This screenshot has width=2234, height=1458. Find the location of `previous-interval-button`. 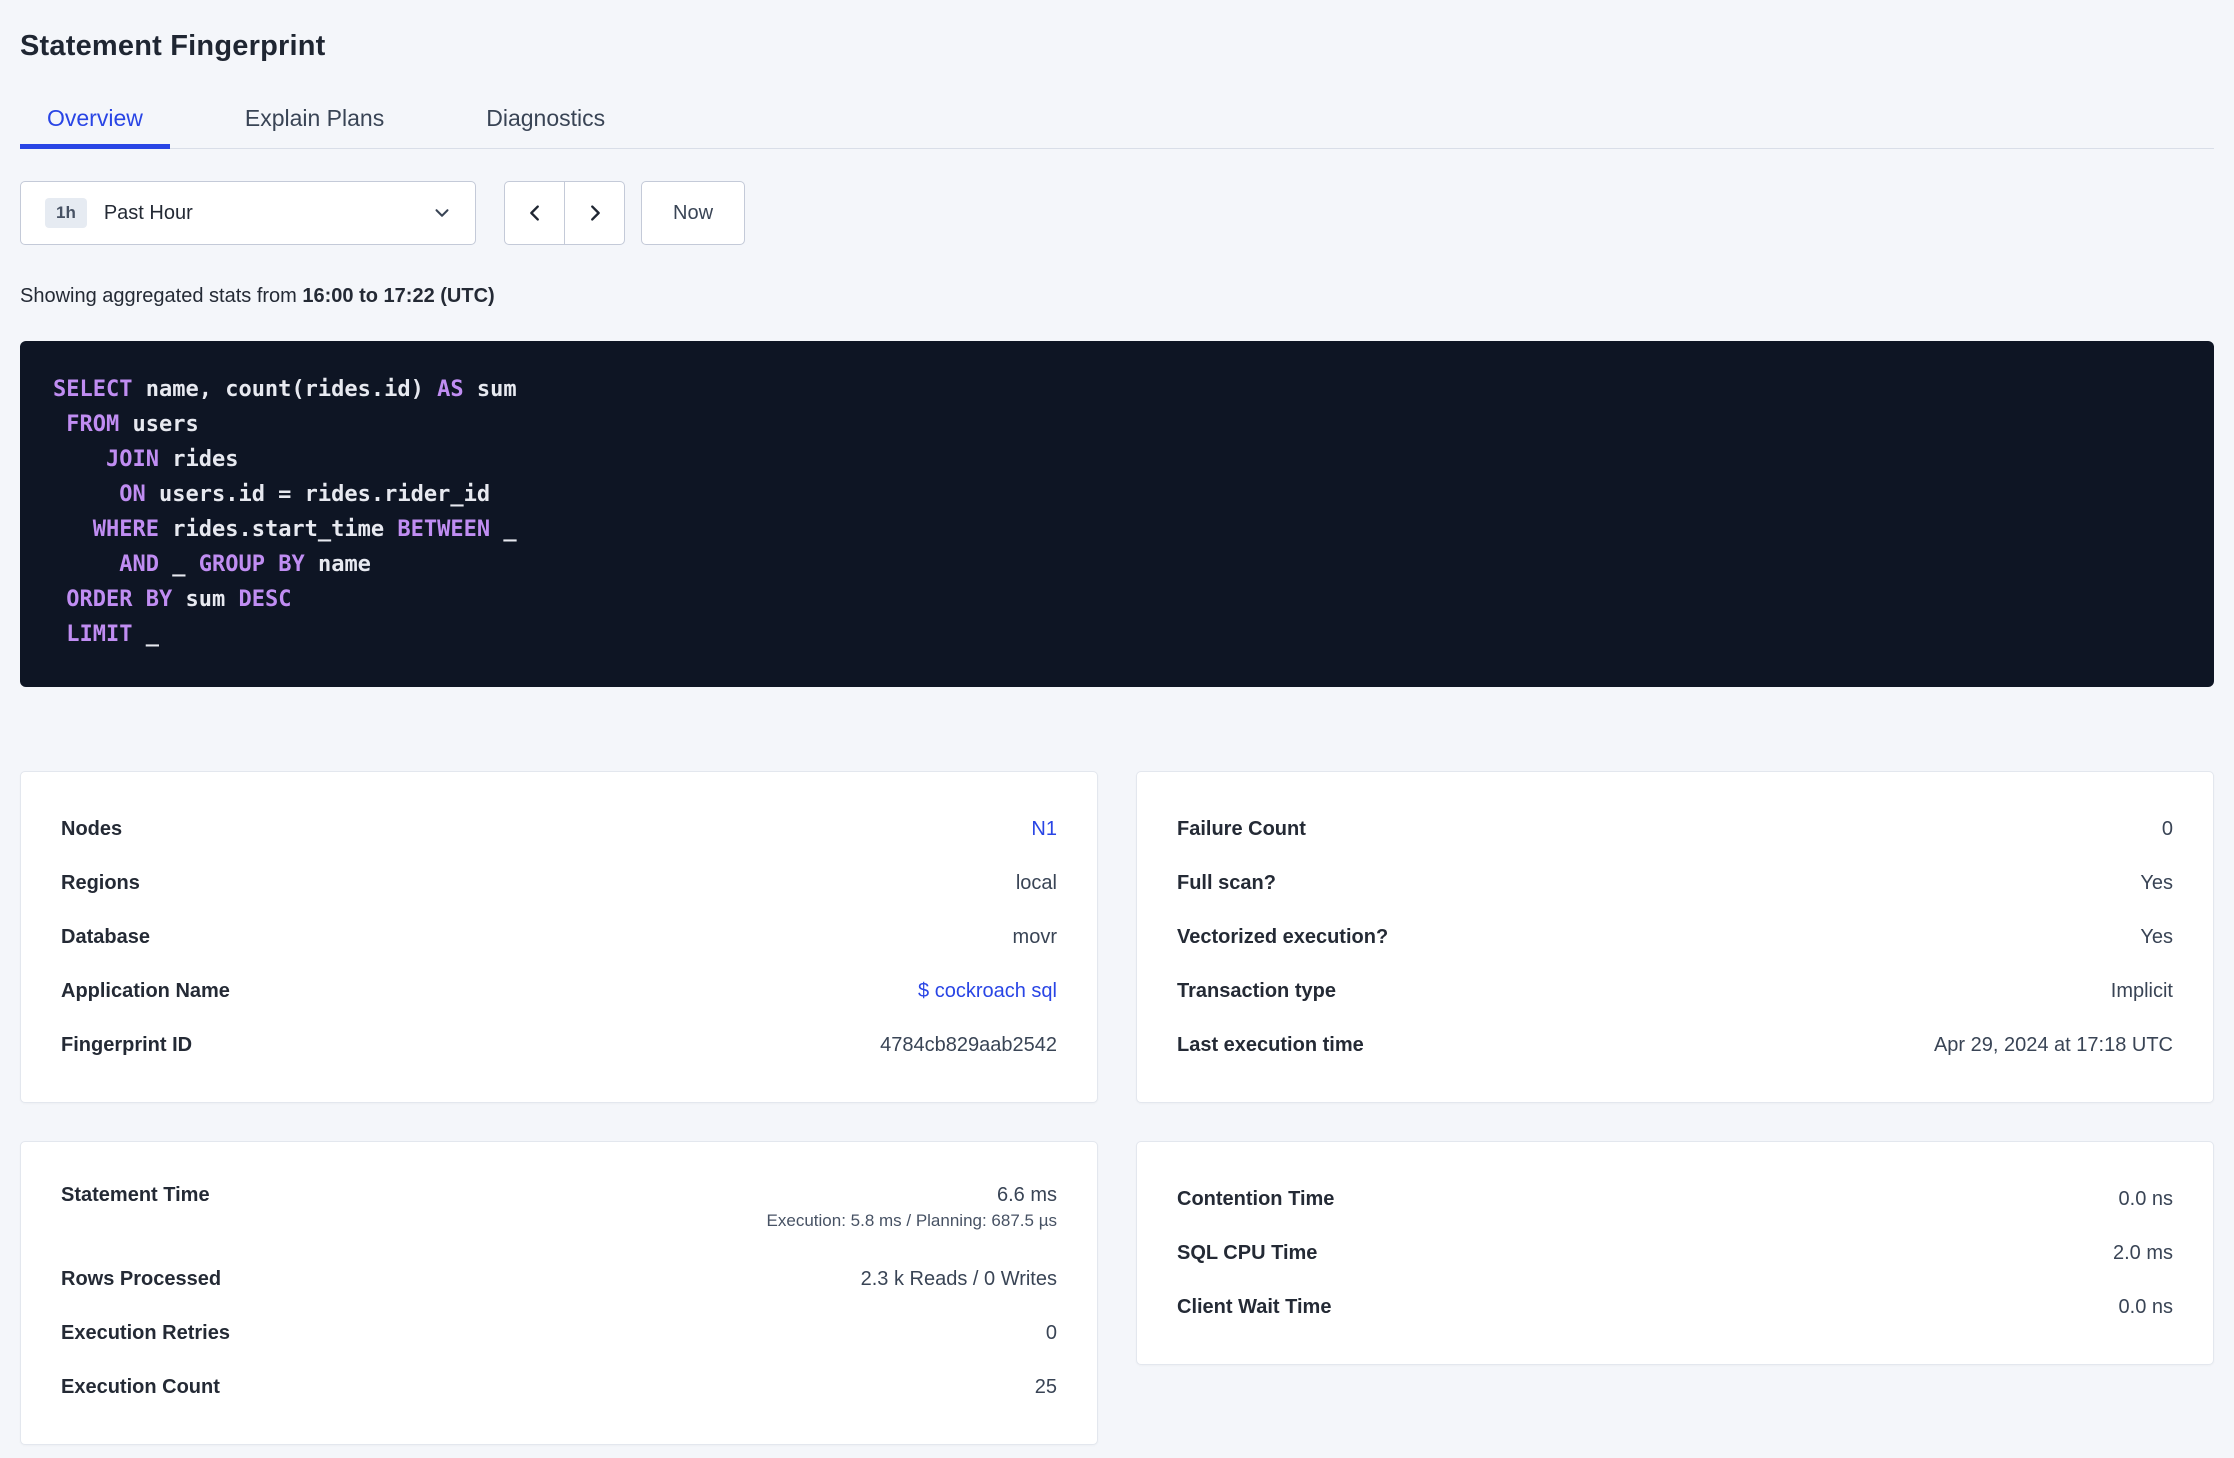

previous-interval-button is located at coordinates (534, 213).